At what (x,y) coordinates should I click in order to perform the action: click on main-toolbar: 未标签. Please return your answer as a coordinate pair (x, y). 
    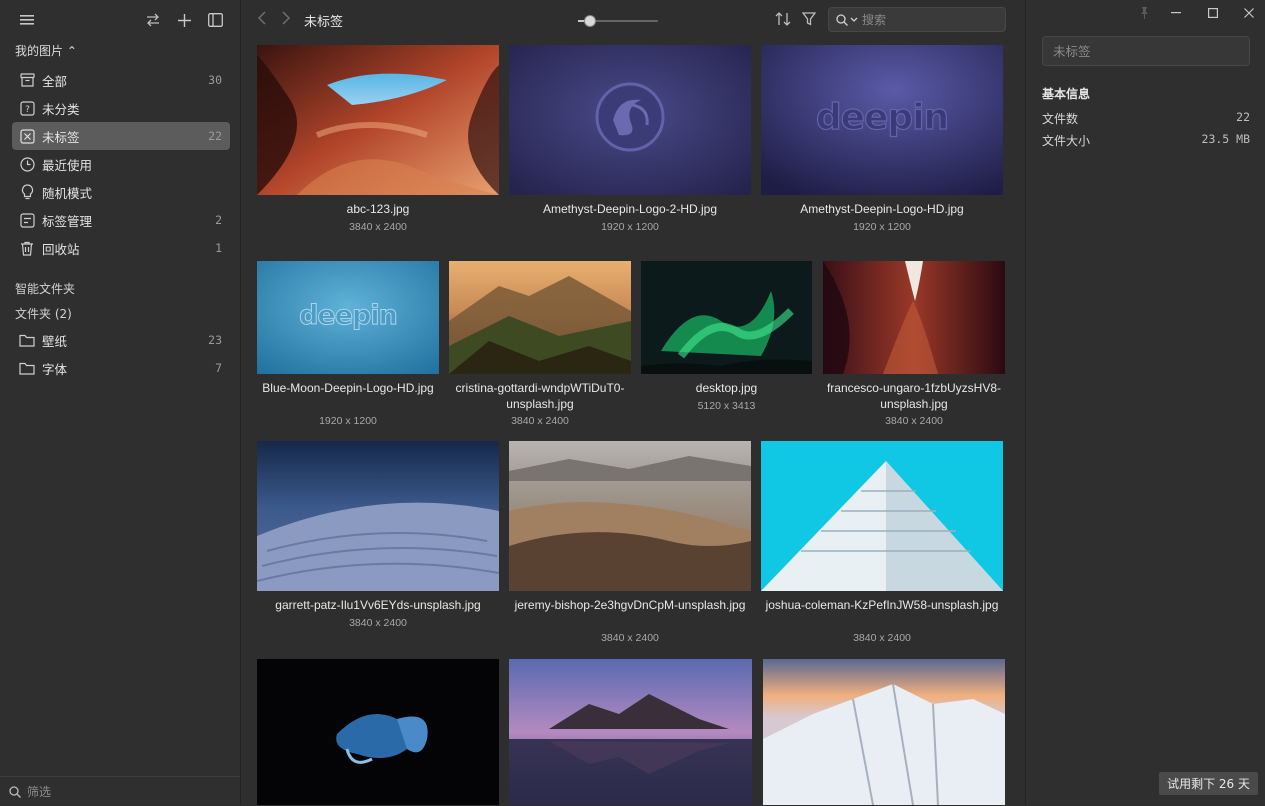
    Looking at the image, I should click on (632, 20).